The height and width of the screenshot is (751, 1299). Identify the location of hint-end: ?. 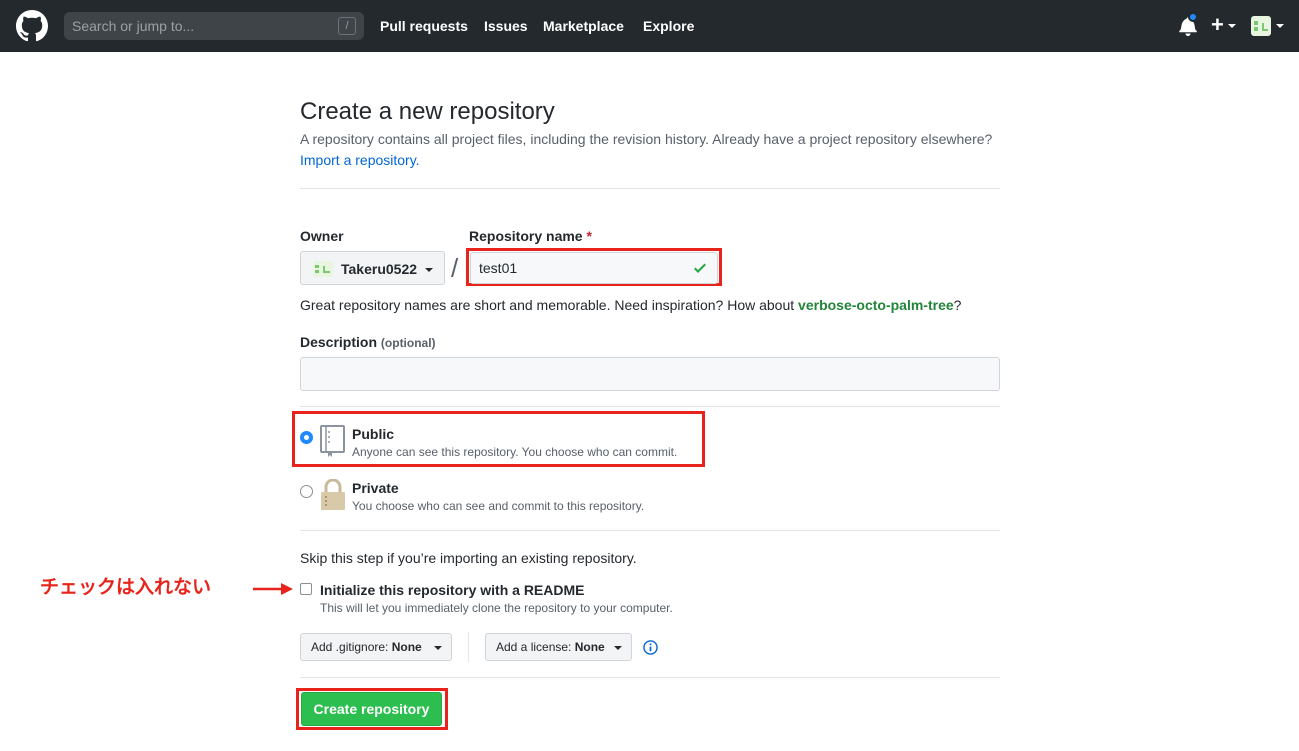
(957, 305).